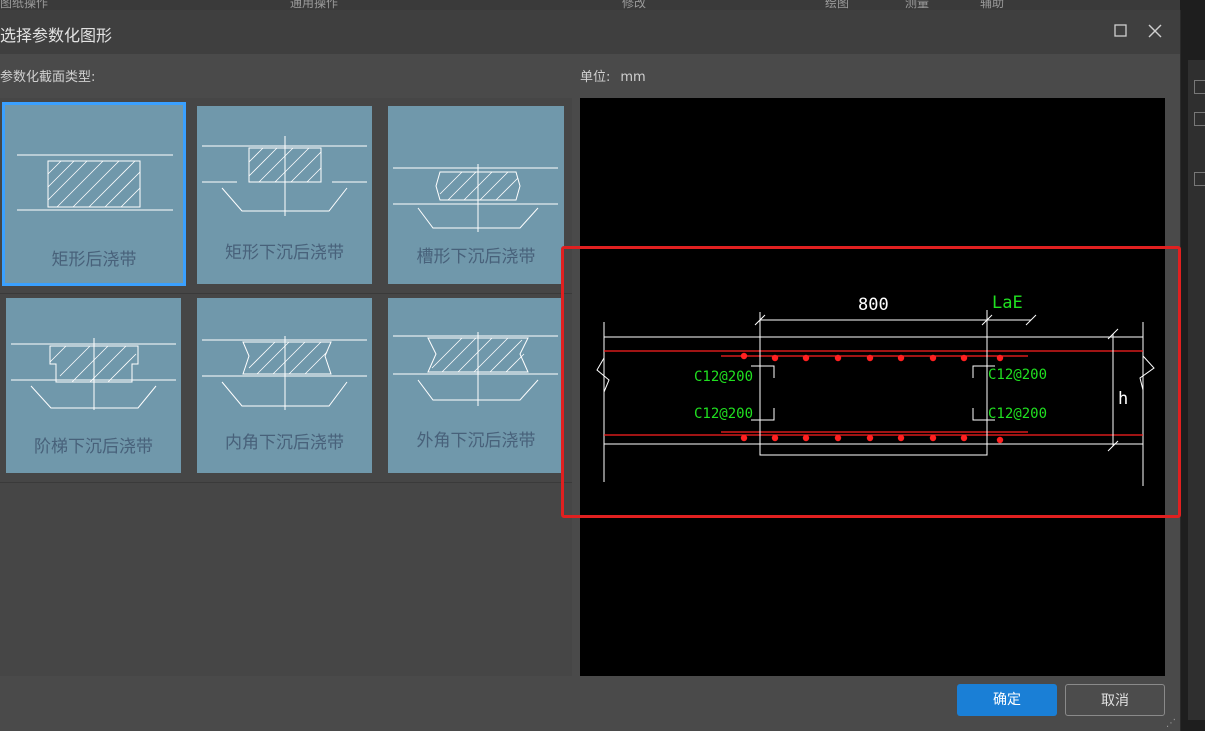 Image resolution: width=1205 pixels, height=731 pixels. Describe the element at coordinates (94, 260) in the screenshot. I see `type-label: 矩形后浇带` at that location.